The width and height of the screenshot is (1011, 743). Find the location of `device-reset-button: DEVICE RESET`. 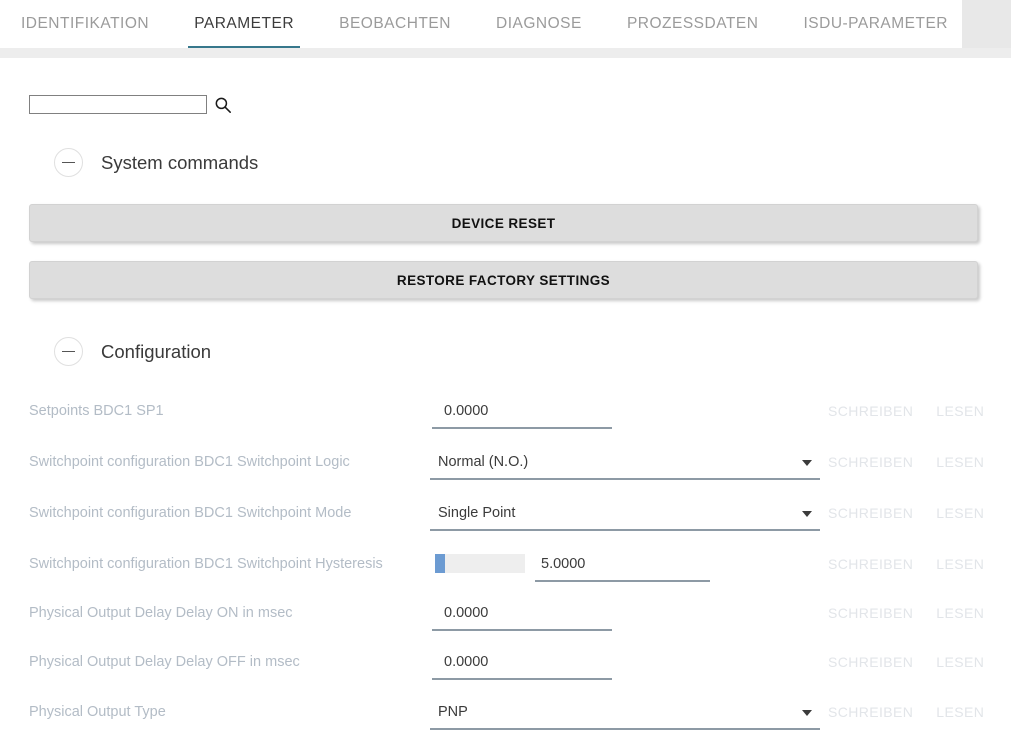

device-reset-button: DEVICE RESET is located at coordinates (503, 223).